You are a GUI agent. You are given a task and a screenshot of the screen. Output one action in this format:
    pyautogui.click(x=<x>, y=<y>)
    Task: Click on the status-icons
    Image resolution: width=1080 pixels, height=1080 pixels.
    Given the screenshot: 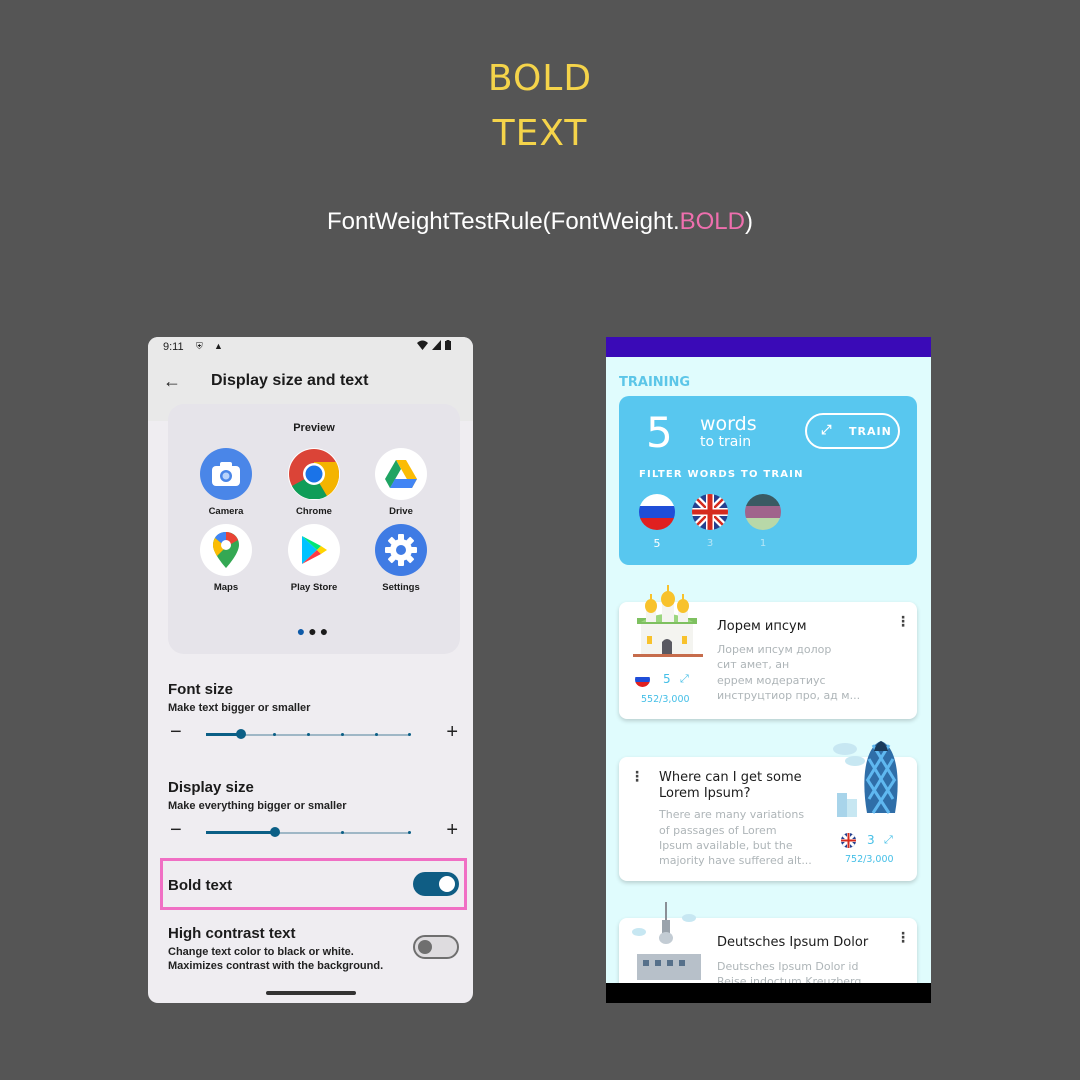 What is the action you would take?
    pyautogui.click(x=434, y=345)
    